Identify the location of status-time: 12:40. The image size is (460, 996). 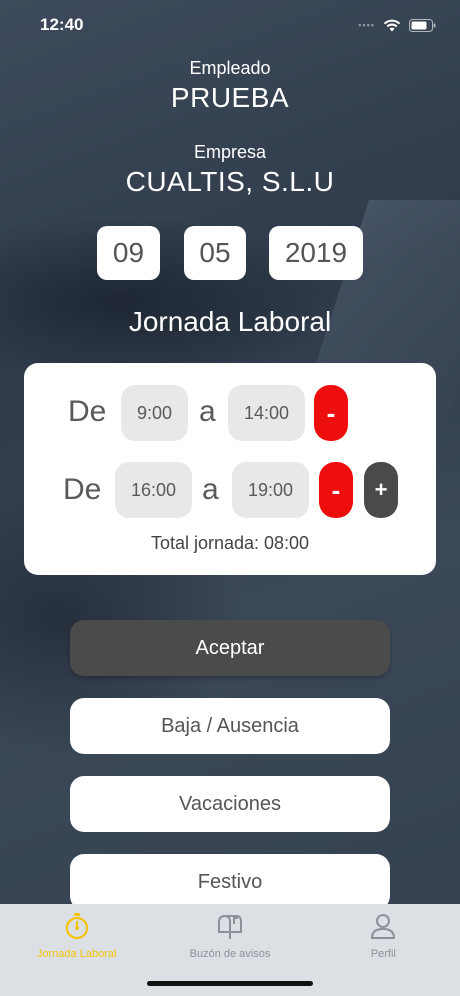
(62, 24).